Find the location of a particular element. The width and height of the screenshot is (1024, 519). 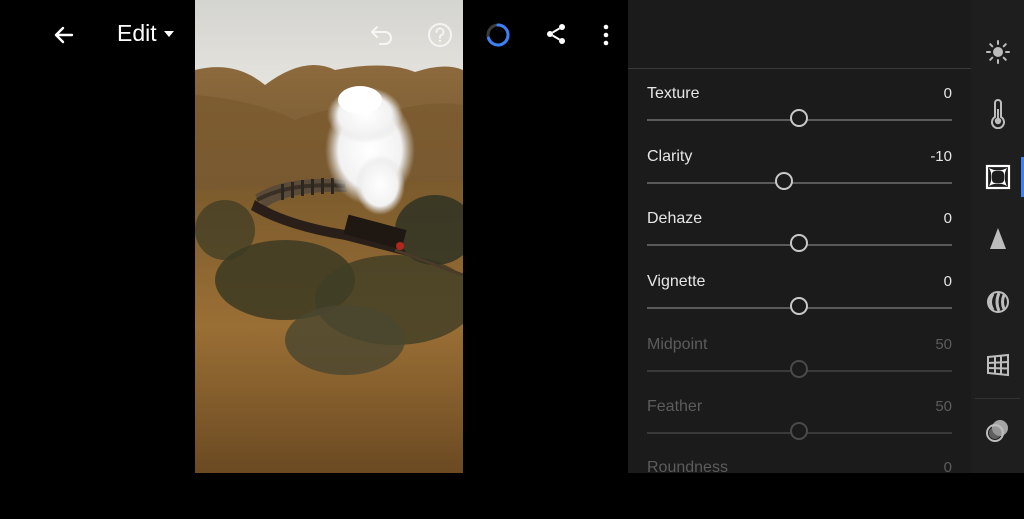

slider-track is located at coordinates (799, 183).